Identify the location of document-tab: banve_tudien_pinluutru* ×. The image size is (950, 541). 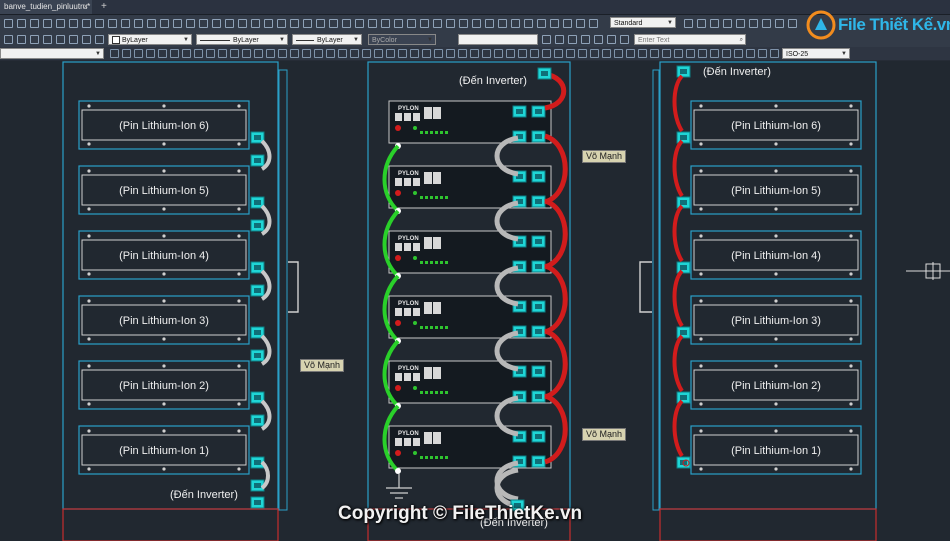
(46, 7).